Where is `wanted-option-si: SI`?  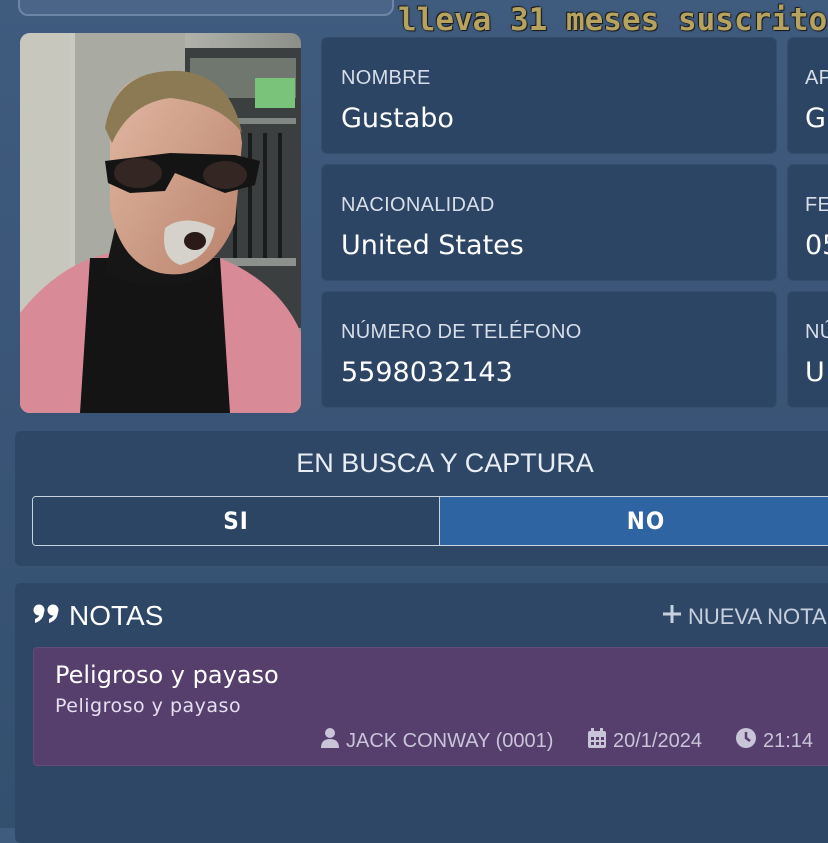 wanted-option-si: SI is located at coordinates (236, 521).